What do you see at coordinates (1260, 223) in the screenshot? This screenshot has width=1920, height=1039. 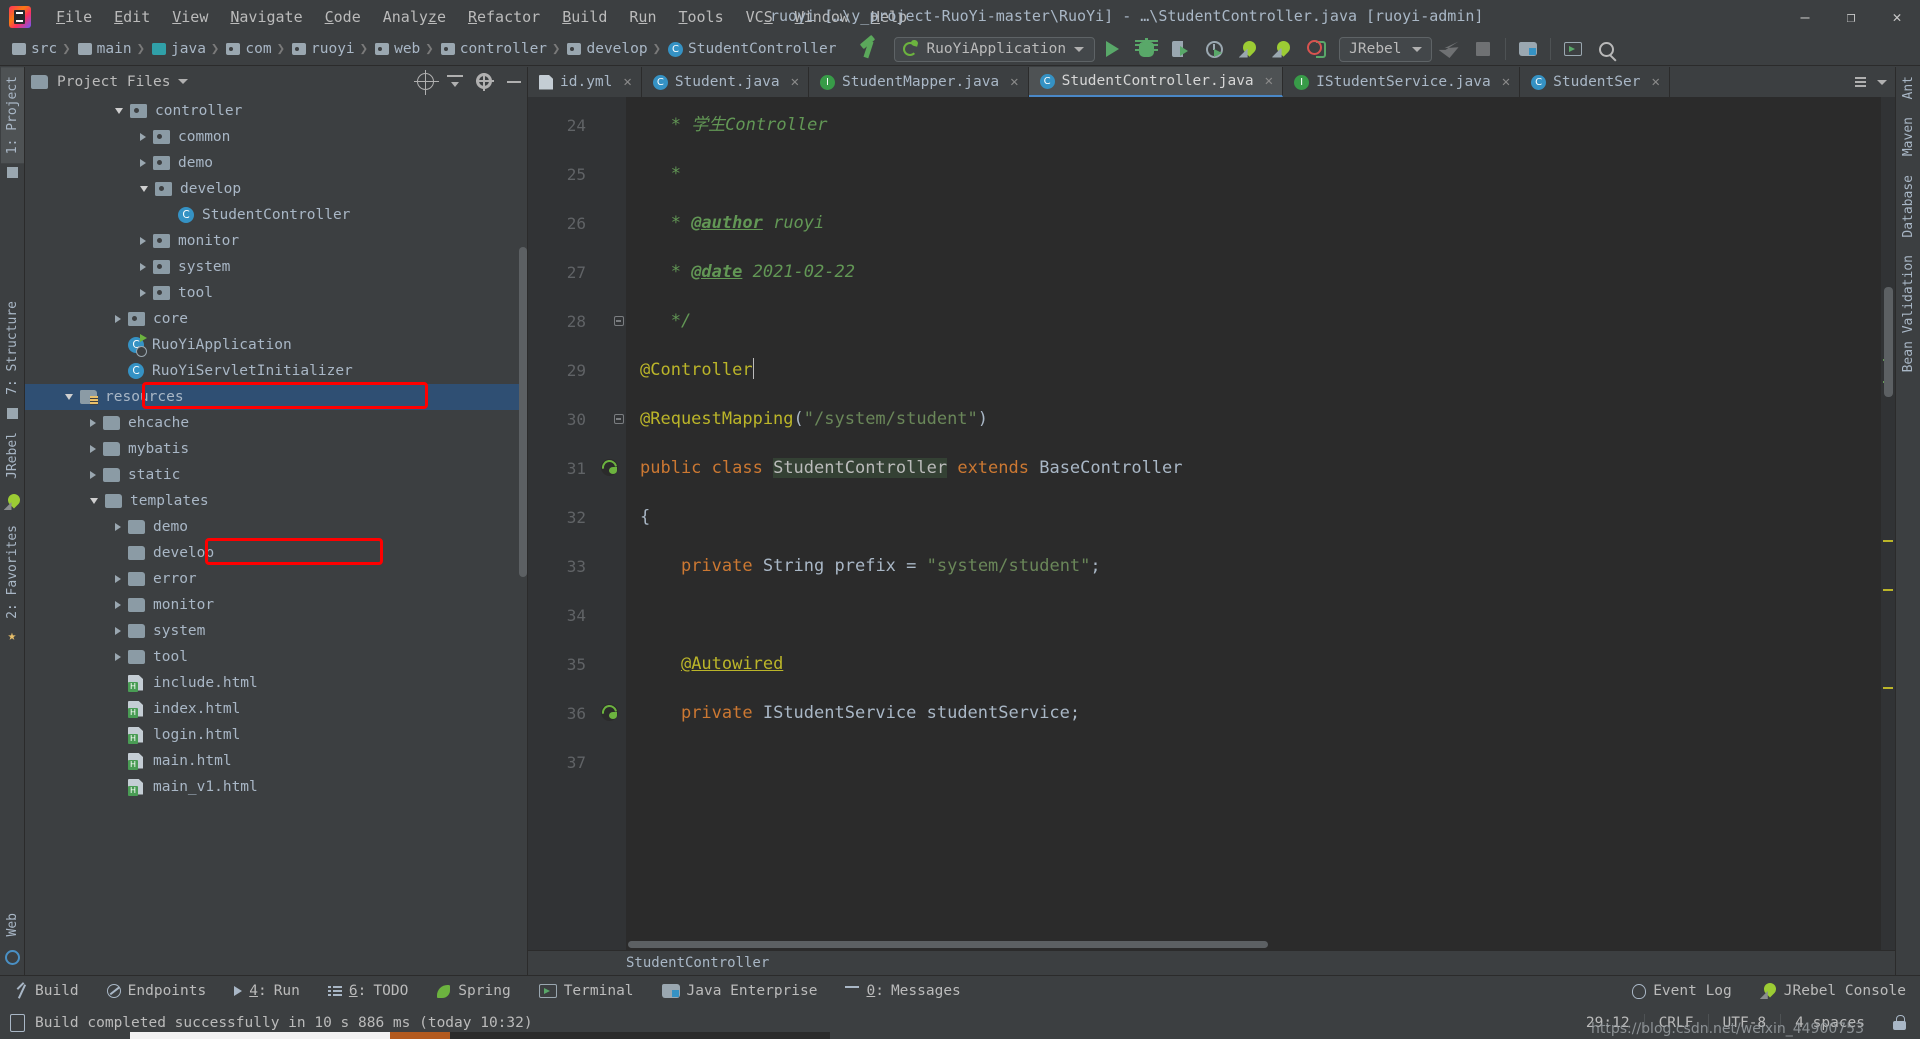 I see `code-line: * @author ruoyi` at bounding box center [1260, 223].